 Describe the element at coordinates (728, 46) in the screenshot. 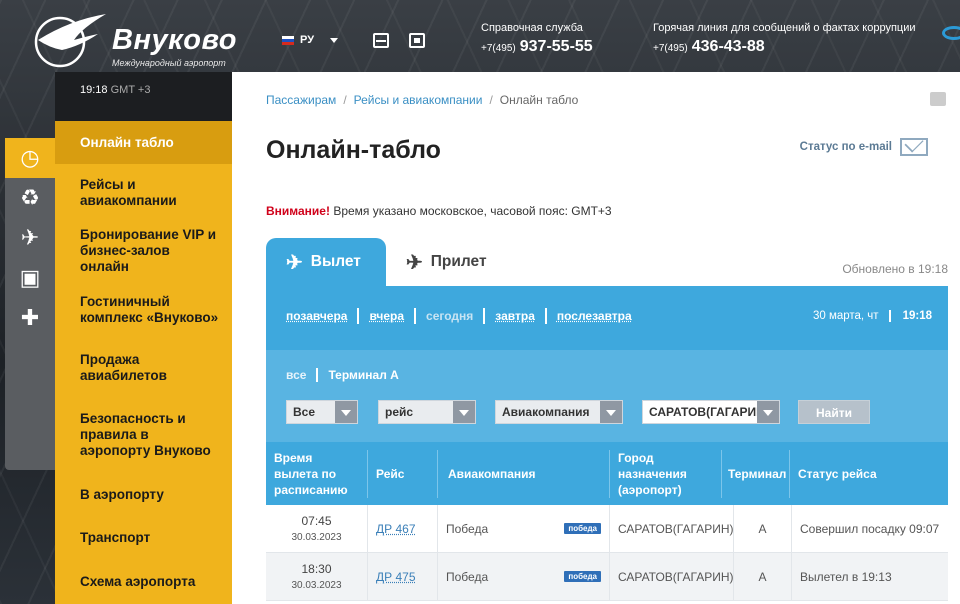

I see `hotline-phone: 436-43-88` at that location.